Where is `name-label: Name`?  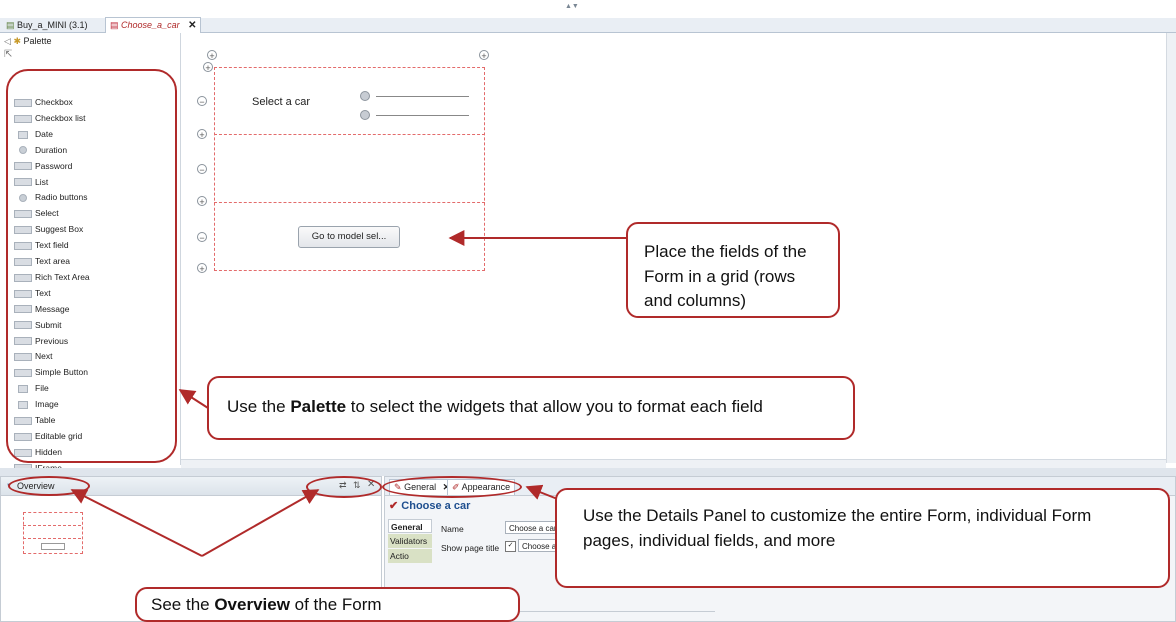 name-label: Name is located at coordinates (452, 529).